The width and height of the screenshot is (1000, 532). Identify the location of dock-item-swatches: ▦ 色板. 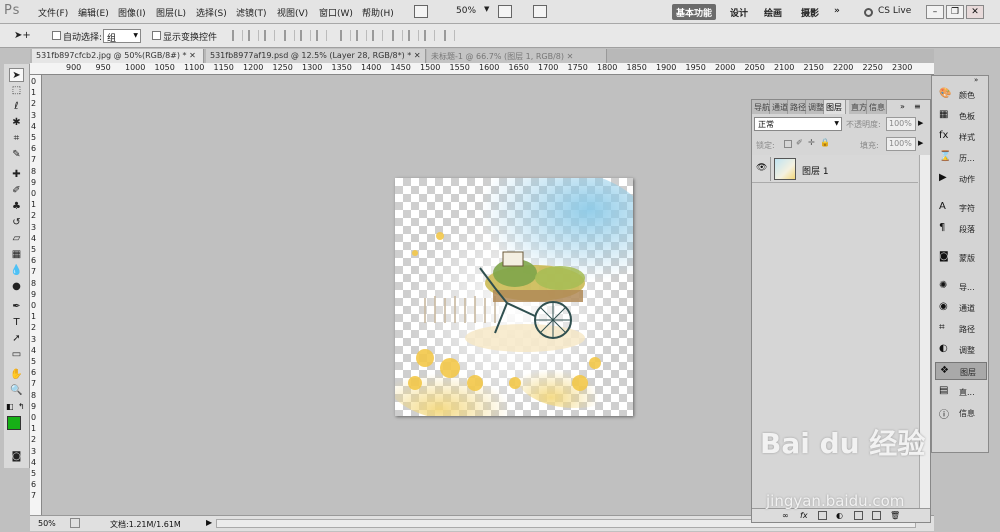
(961, 116).